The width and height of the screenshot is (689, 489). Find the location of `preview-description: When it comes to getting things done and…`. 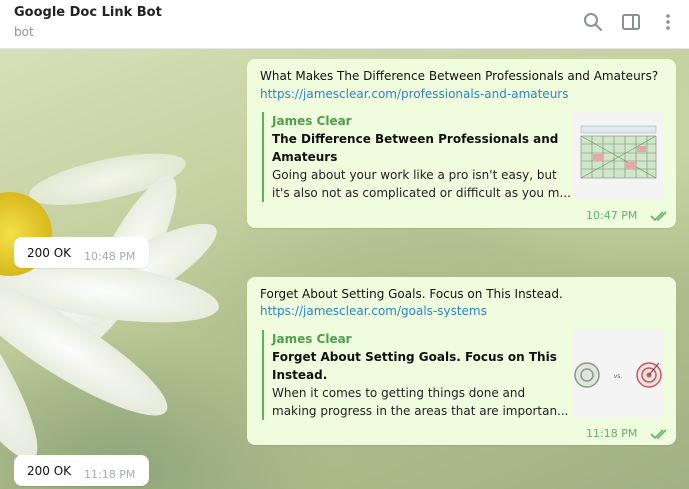

preview-description: When it comes to getting things done and… is located at coordinates (420, 402).